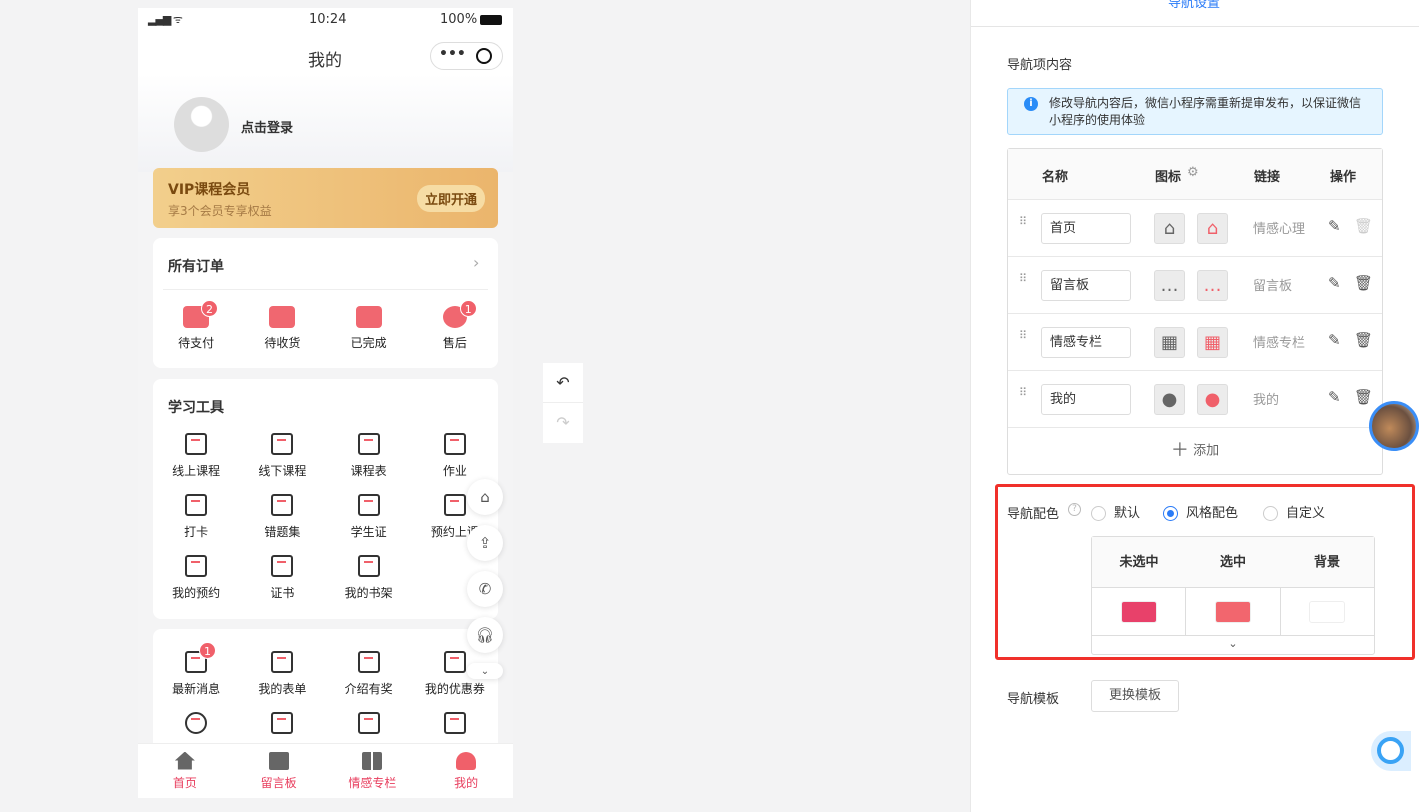 This screenshot has height=812, width=1419. What do you see at coordinates (196, 505) in the screenshot?
I see `check-in-icon` at bounding box center [196, 505].